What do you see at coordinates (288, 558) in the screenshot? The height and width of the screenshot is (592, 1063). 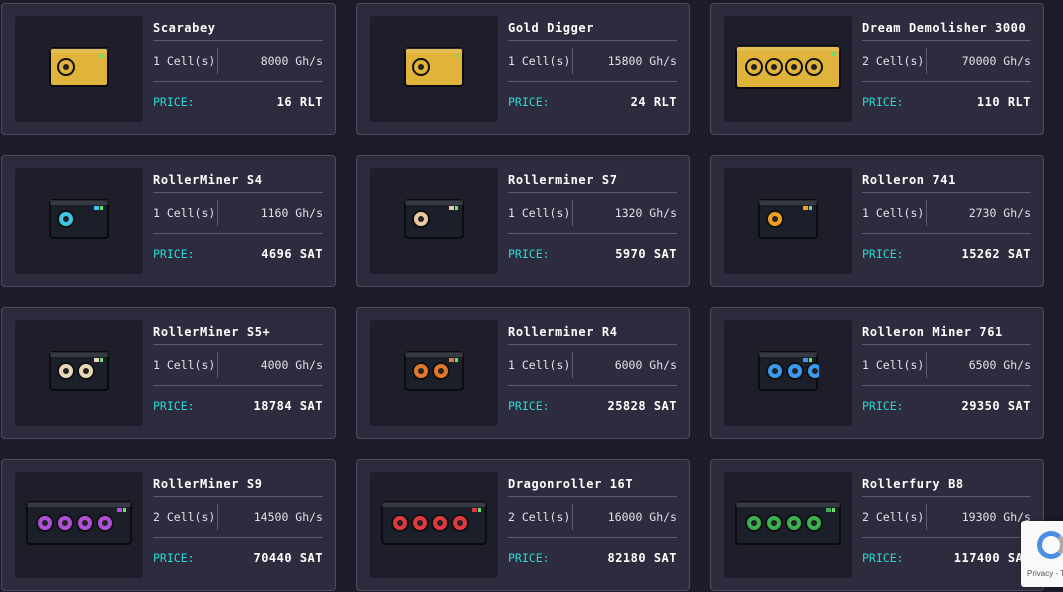 I see `miner-price: 70440 SAT` at bounding box center [288, 558].